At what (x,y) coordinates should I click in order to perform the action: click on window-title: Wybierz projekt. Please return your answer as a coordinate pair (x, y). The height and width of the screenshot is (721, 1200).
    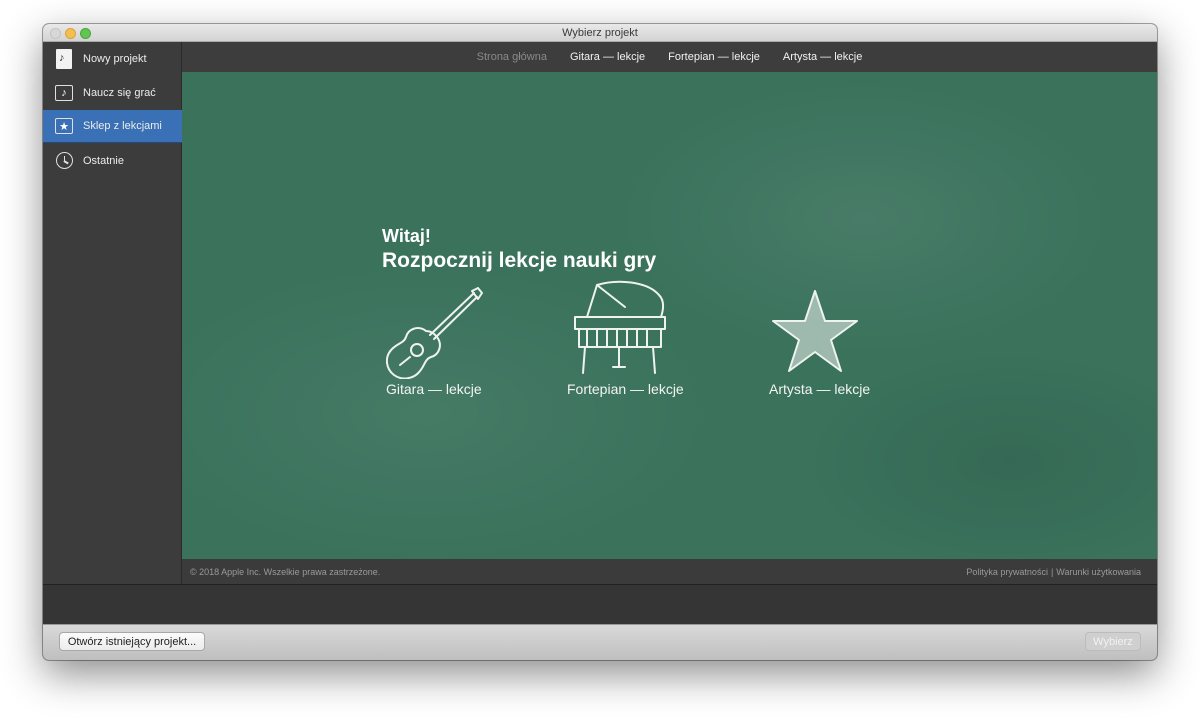
    Looking at the image, I should click on (600, 33).